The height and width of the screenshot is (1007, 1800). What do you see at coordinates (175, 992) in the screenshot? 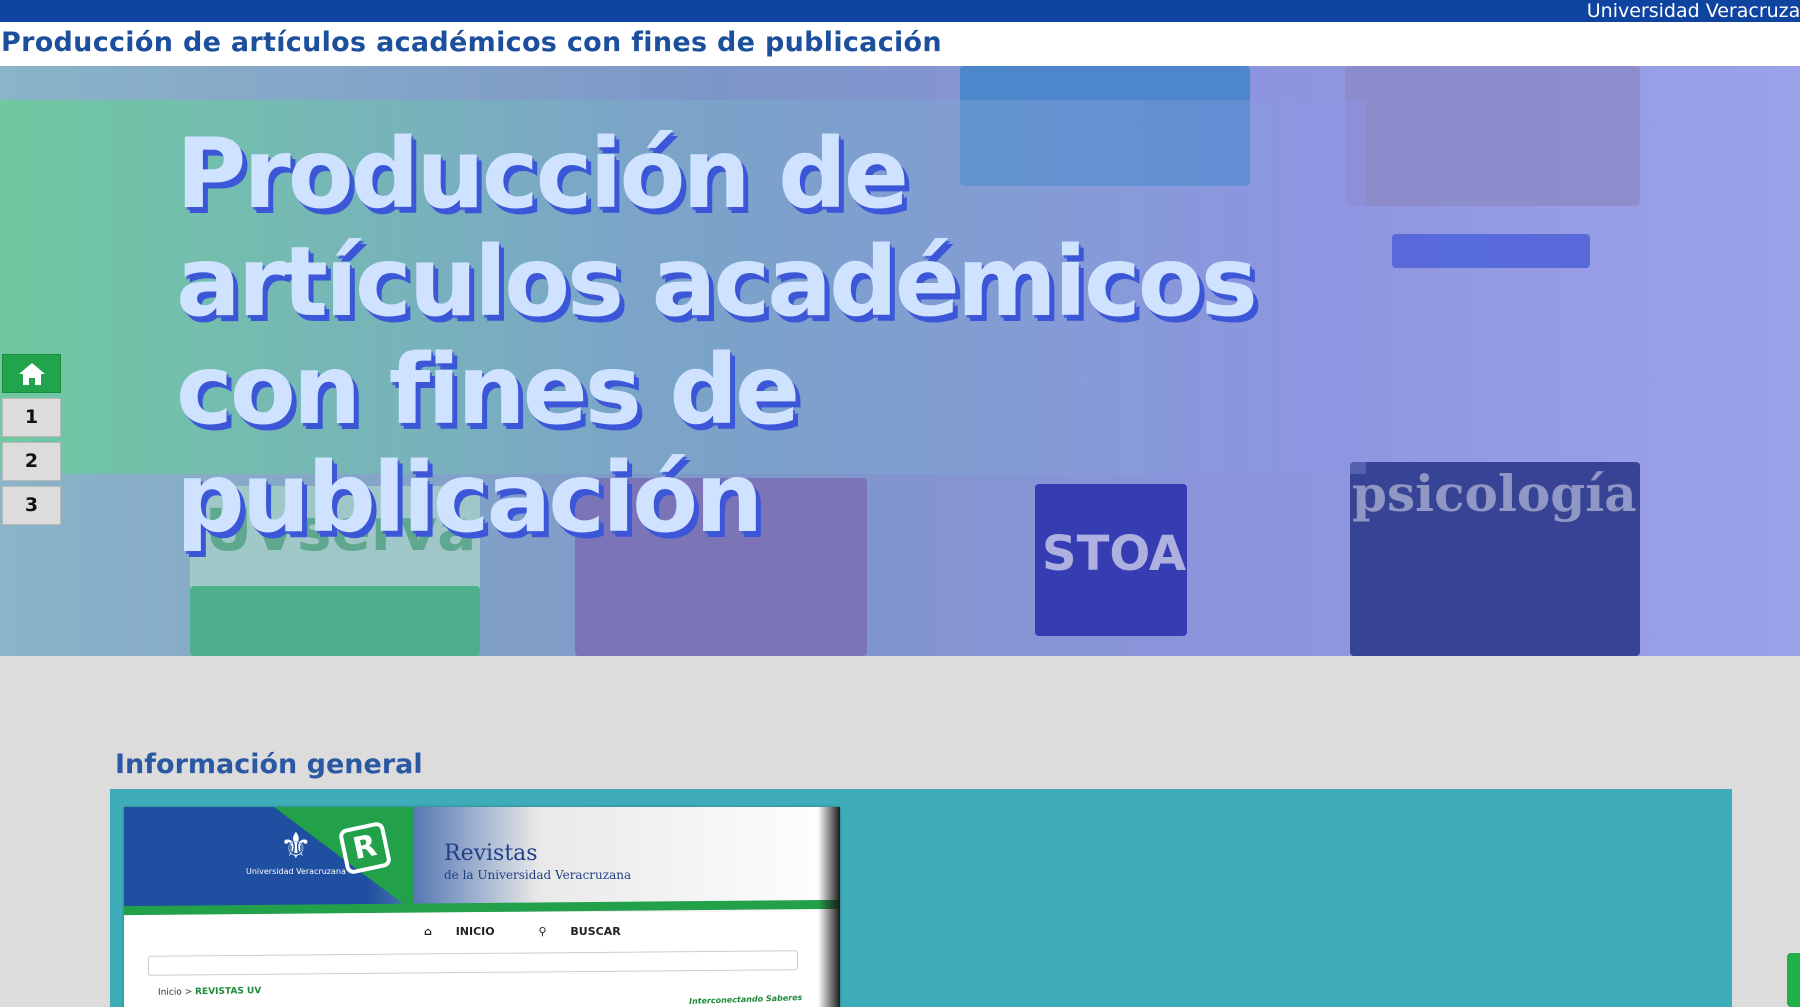
I see `breadcrumb-start: Inicio >` at bounding box center [175, 992].